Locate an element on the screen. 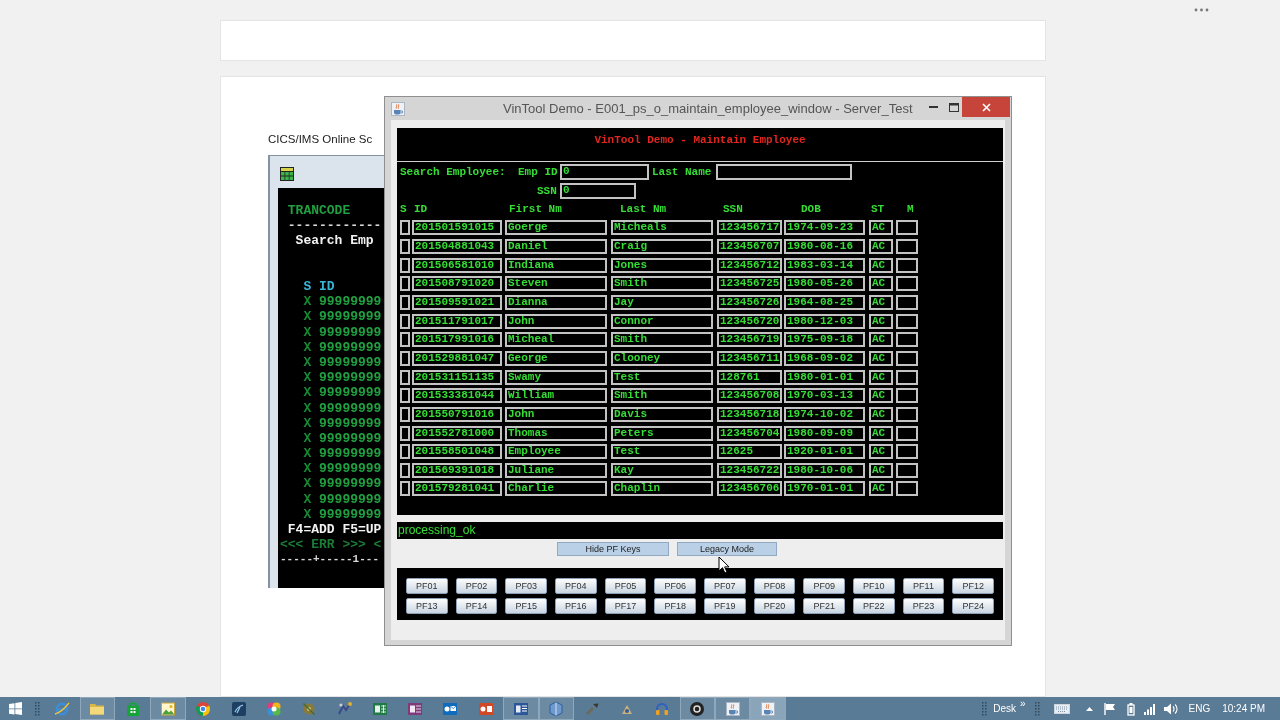 Image resolution: width=1280 pixels, height=720 pixels. function-key-button: PF20 is located at coordinates (774, 606).